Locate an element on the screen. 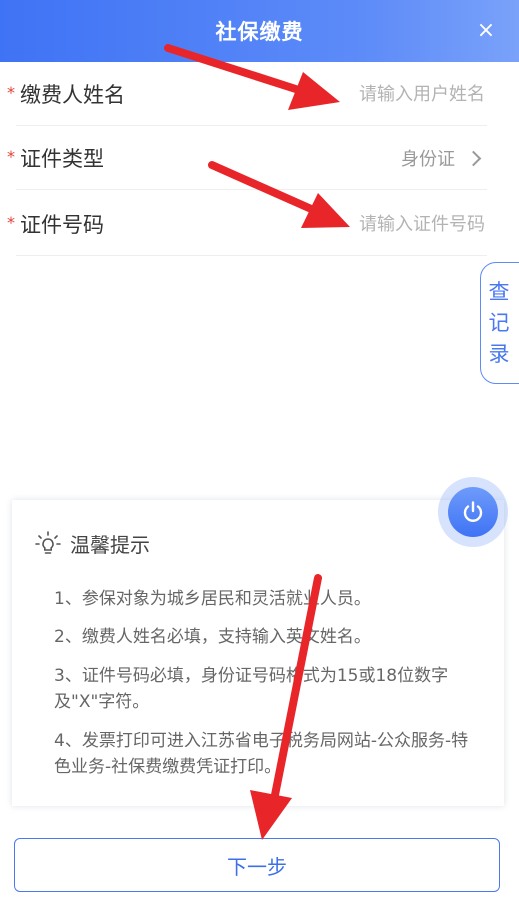 The height and width of the screenshot is (899, 519). lightbulb-icon is located at coordinates (48, 542).